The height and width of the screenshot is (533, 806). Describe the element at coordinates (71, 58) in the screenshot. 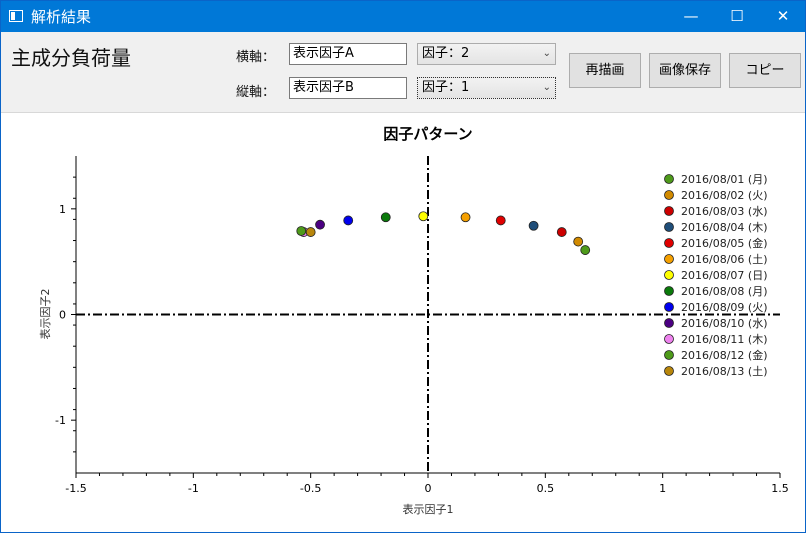

I see `page-heading: 主成分負荷量` at that location.